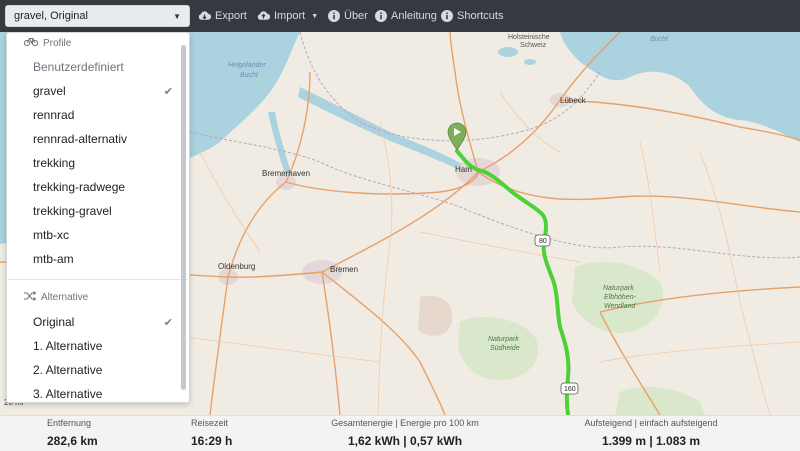 This screenshot has height=451, width=800. I want to click on export-button: Export, so click(222, 16).